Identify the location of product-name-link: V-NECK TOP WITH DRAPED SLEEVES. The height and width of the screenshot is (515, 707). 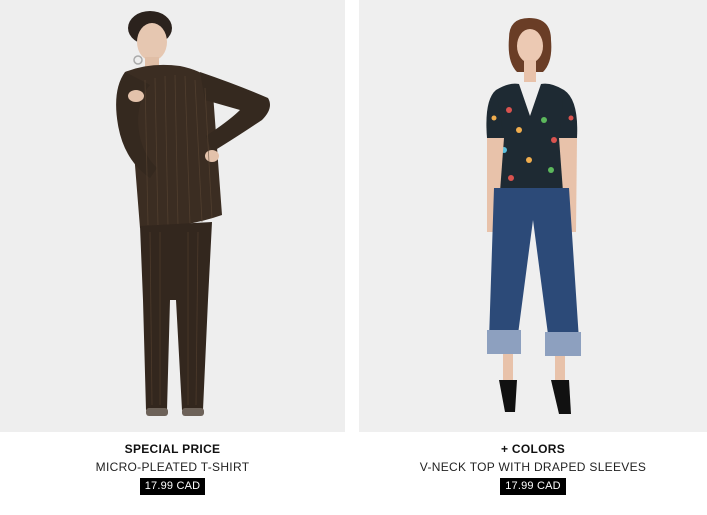
(533, 467).